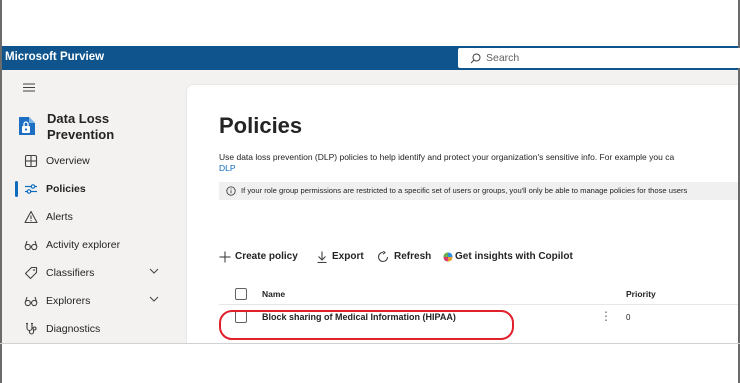  I want to click on sidebar-item-label: Alerts, so click(59, 217).